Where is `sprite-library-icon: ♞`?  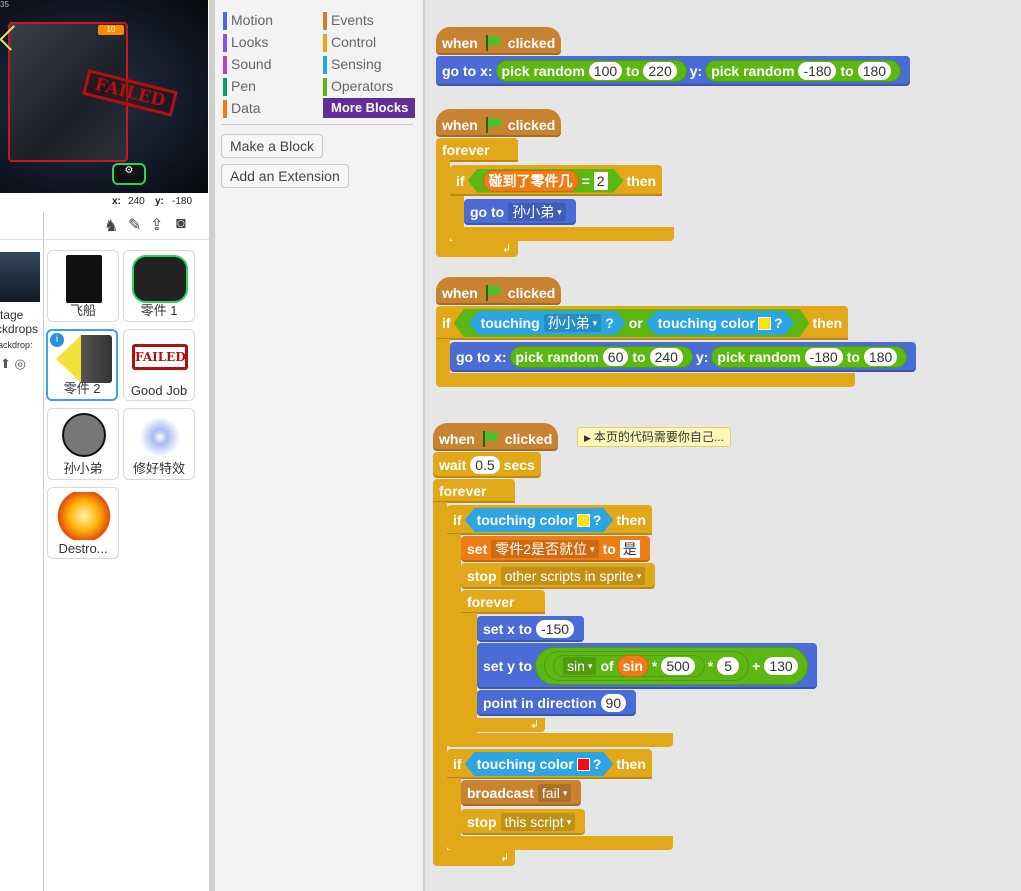 sprite-library-icon: ♞ is located at coordinates (111, 226).